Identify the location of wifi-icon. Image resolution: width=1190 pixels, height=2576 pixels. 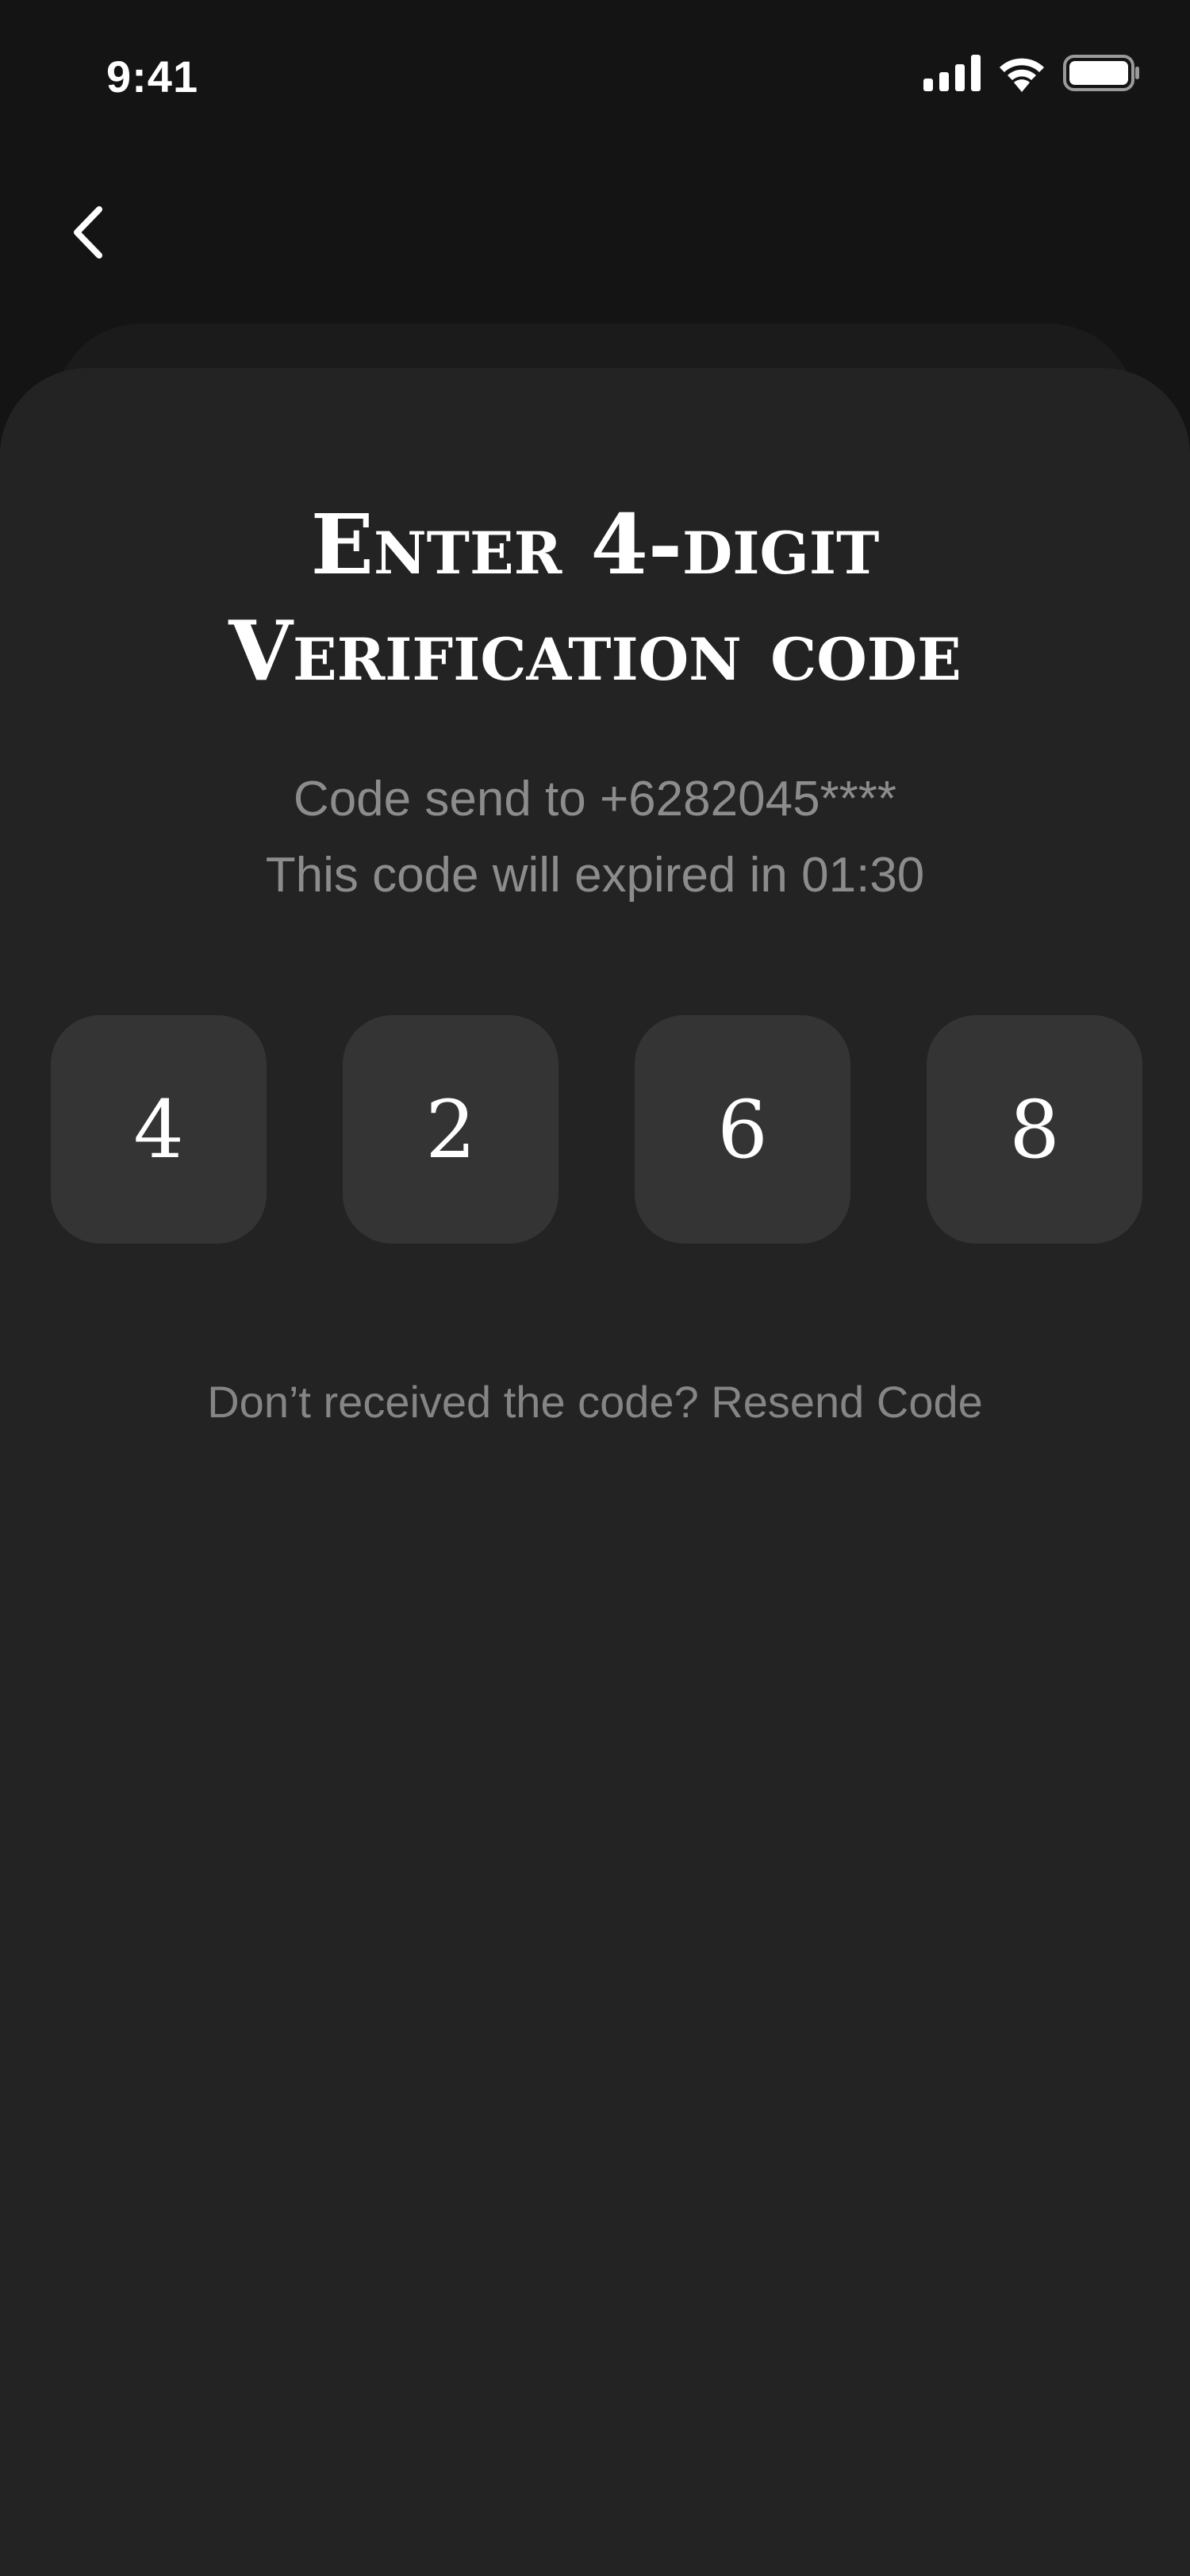
(1021, 75).